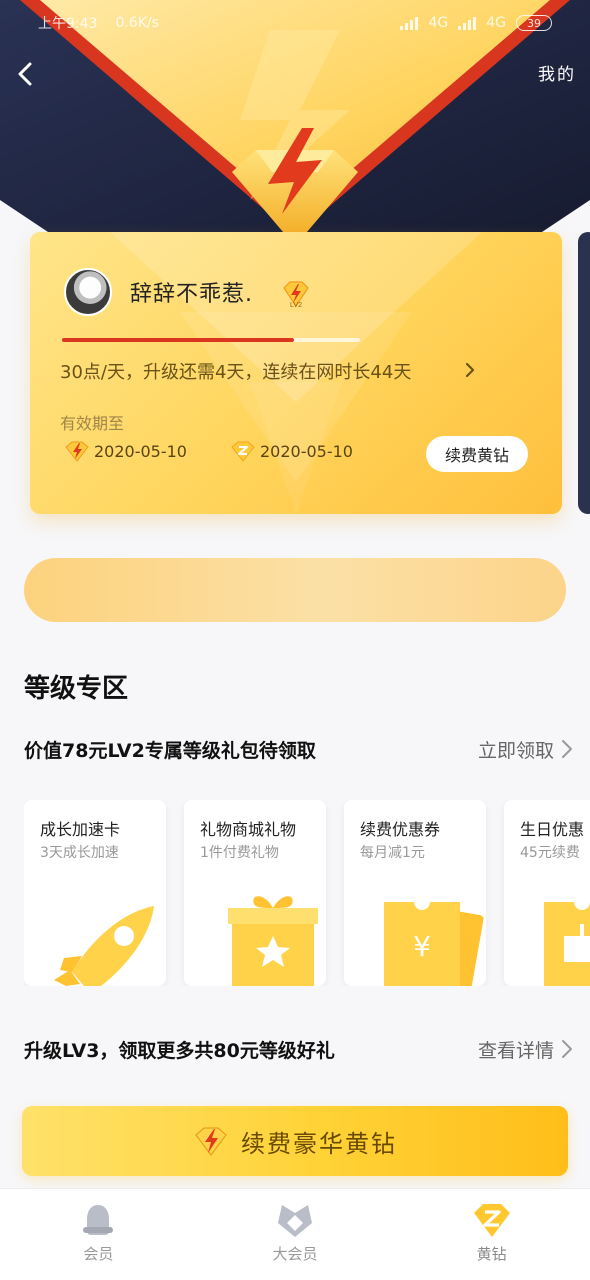 The width and height of the screenshot is (590, 1280). I want to click on vip-expiry-1: 2020-05-10, so click(125, 451).